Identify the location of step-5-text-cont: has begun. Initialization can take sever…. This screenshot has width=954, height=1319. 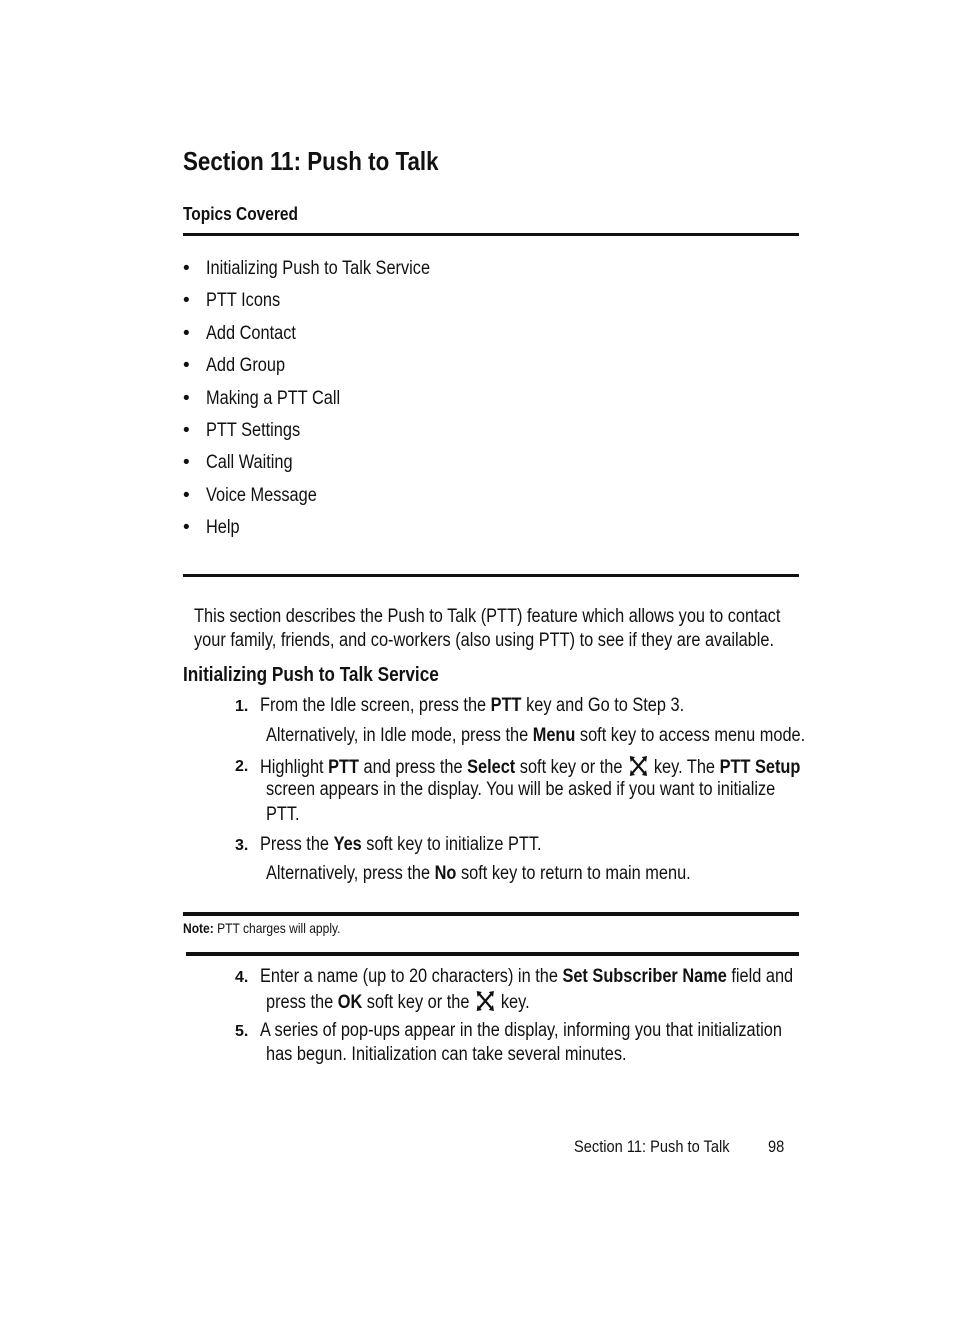
(446, 1054).